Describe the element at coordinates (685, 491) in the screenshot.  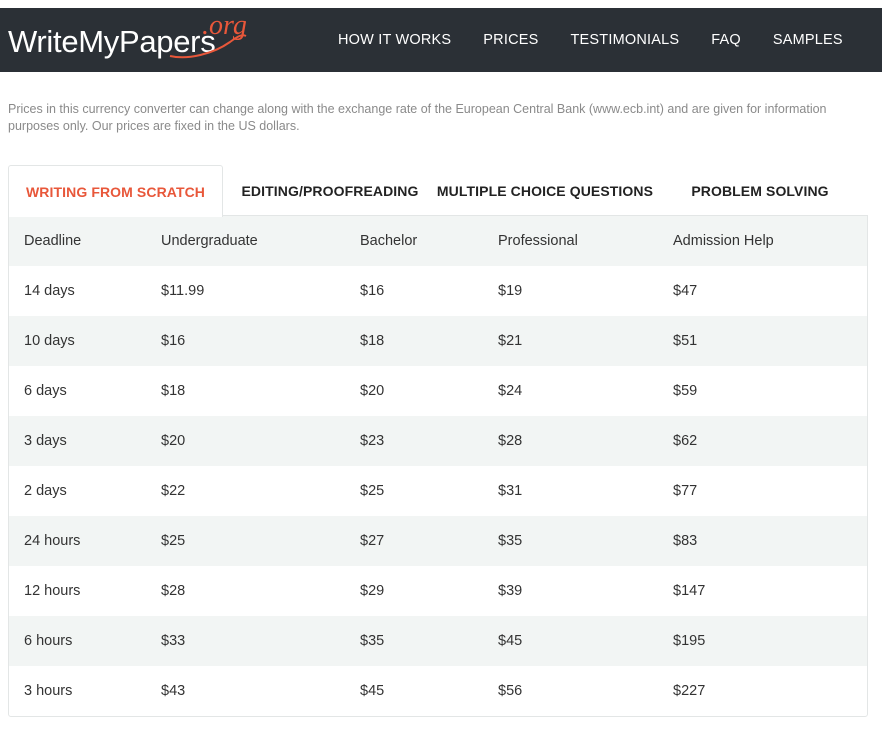
I see `cell-admission-help: $77` at that location.